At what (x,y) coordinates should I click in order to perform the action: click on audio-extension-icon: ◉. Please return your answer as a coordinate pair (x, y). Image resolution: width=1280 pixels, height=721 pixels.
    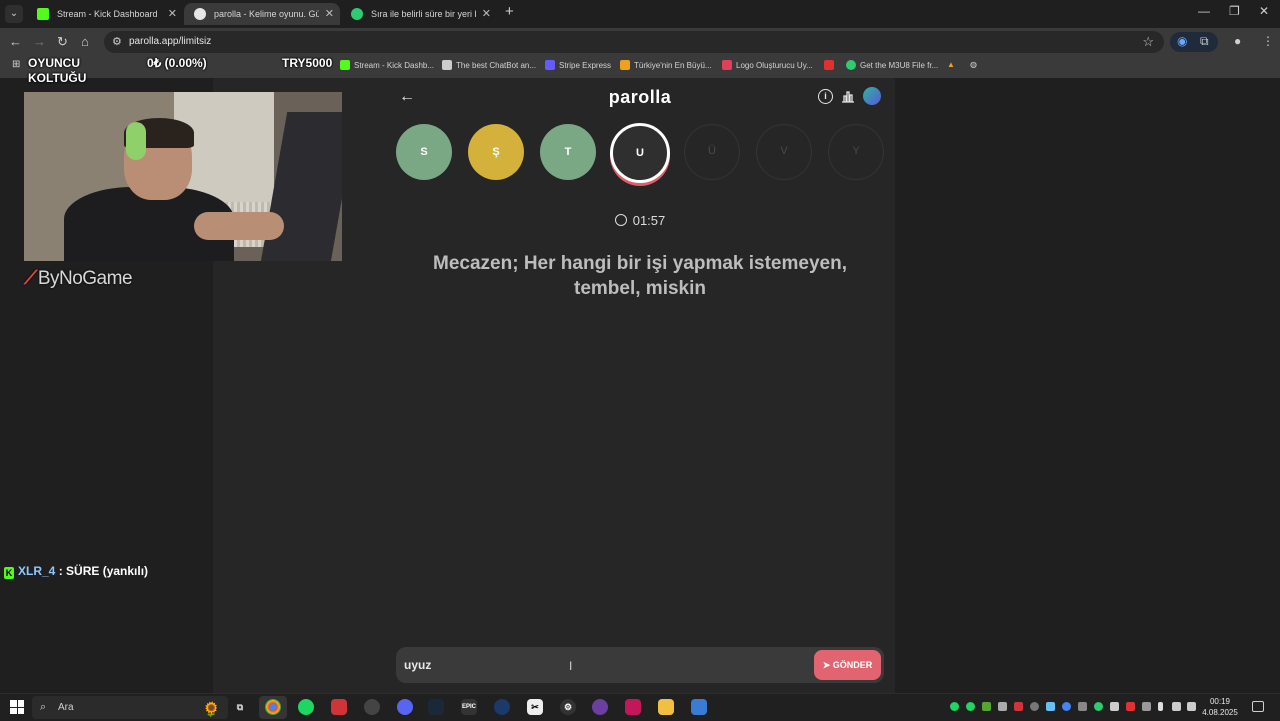
    Looking at the image, I should click on (1182, 41).